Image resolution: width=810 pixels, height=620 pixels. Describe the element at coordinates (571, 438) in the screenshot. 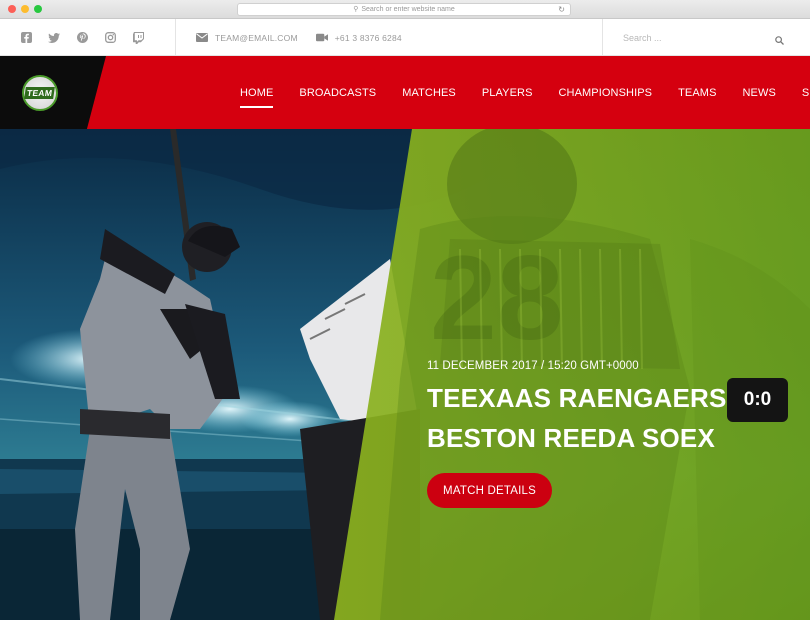

I see `away-team-name: BESTON REEDA SOEX` at that location.